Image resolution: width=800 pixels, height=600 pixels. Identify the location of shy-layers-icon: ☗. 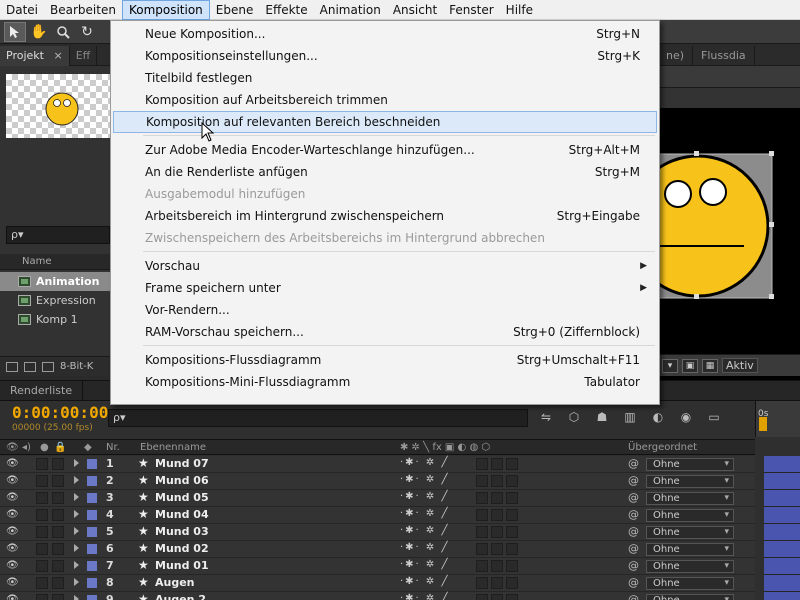
(602, 417).